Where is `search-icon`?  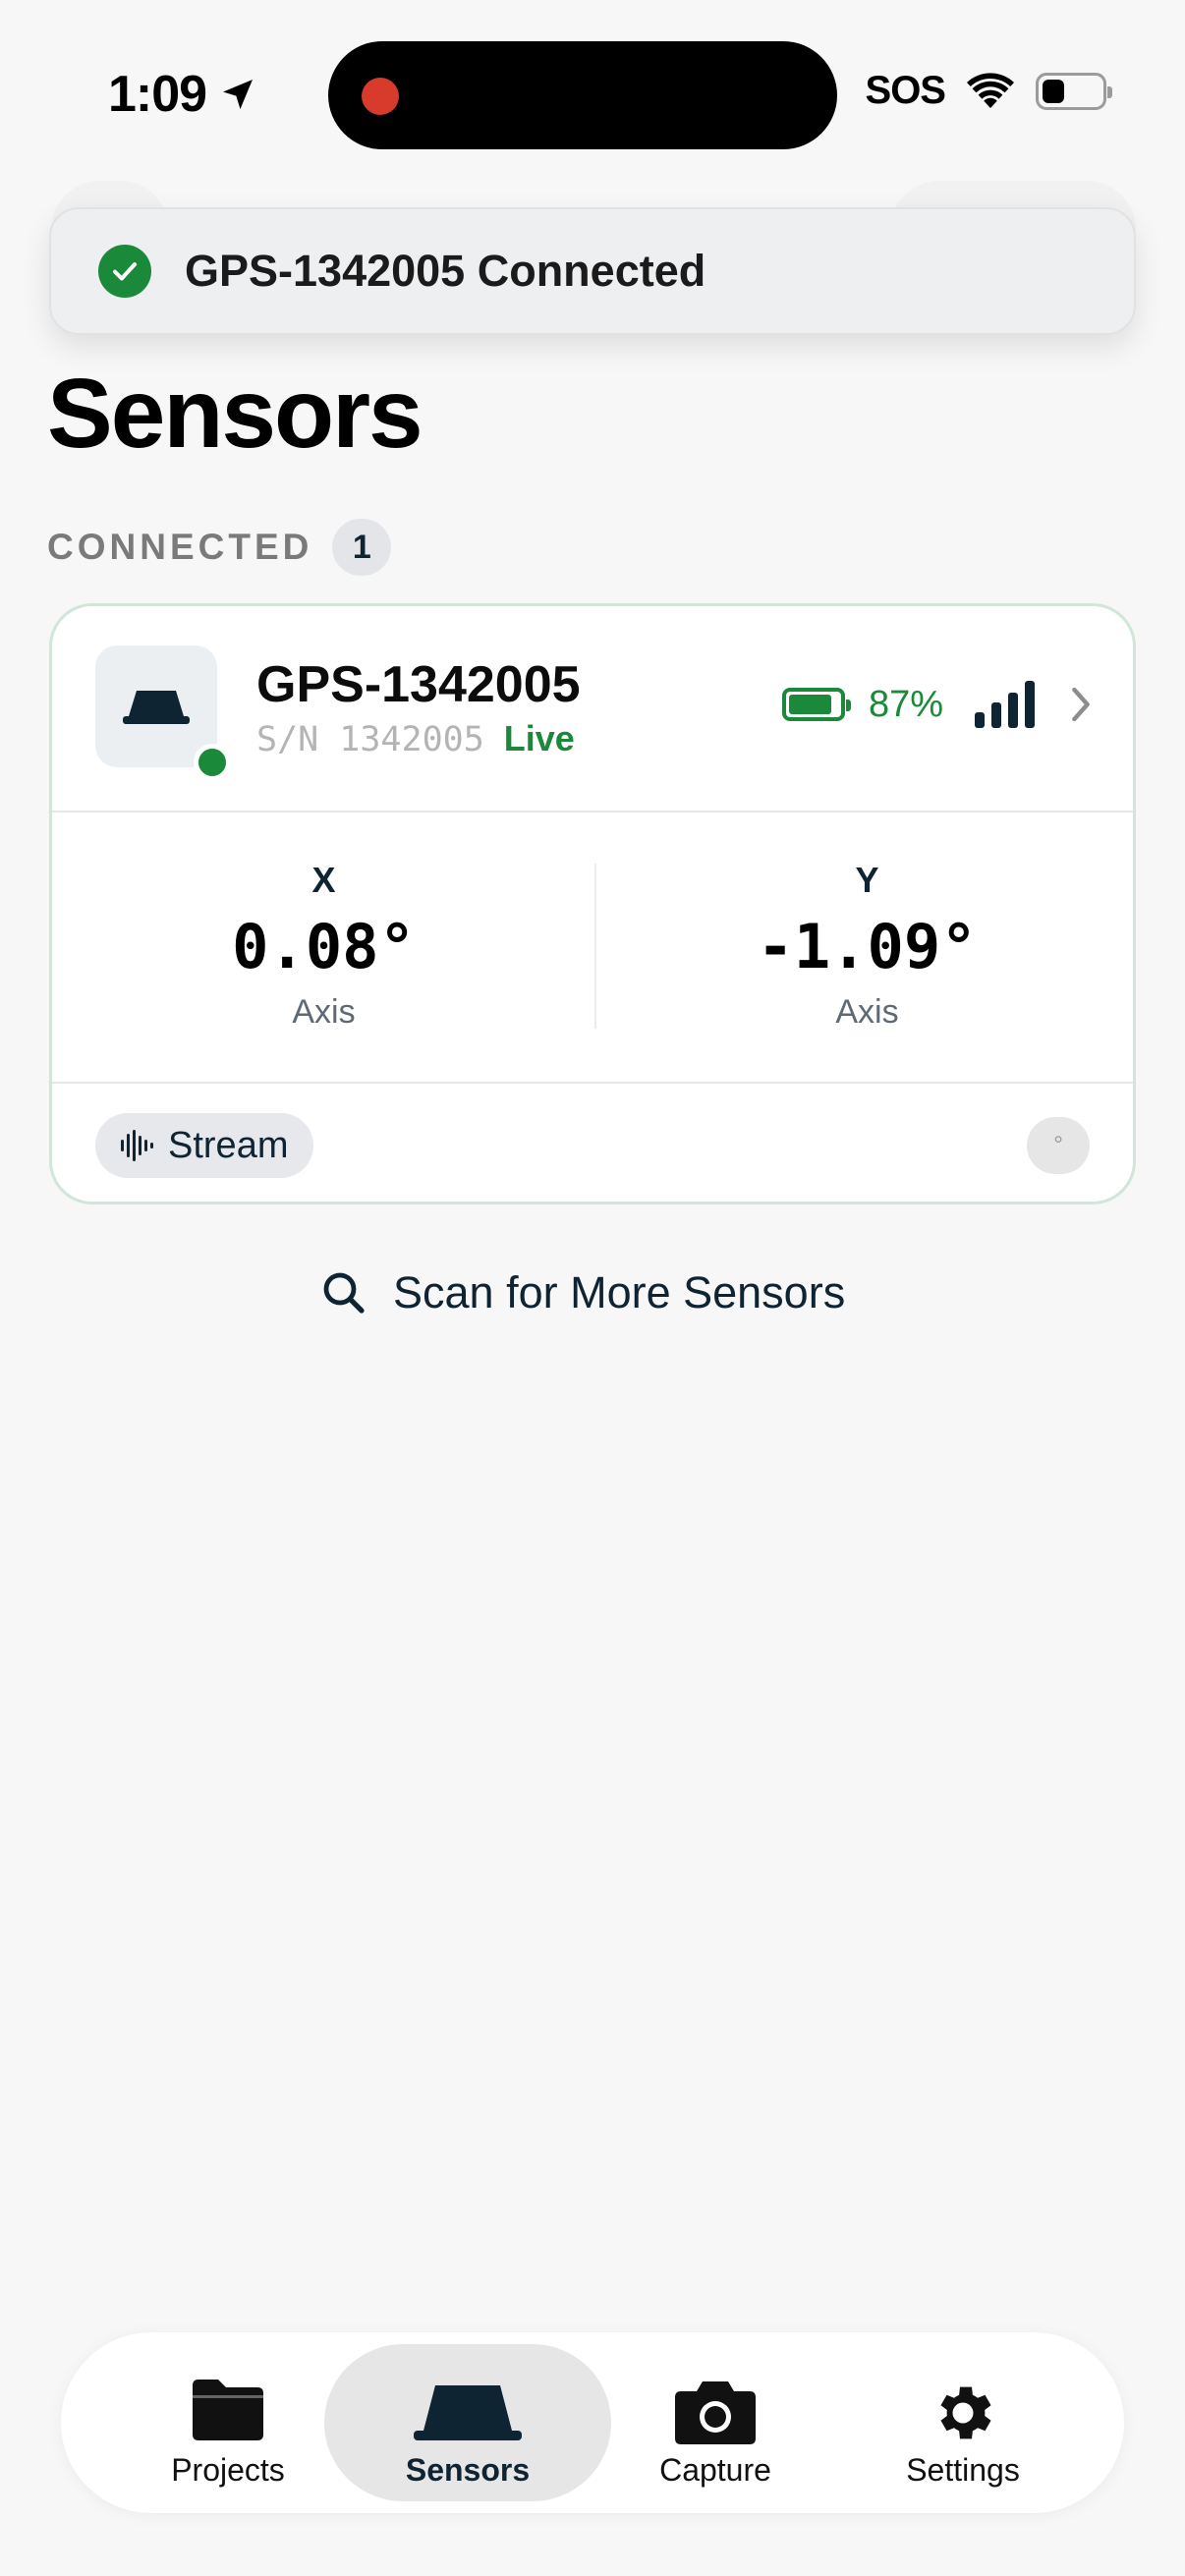 search-icon is located at coordinates (344, 1293).